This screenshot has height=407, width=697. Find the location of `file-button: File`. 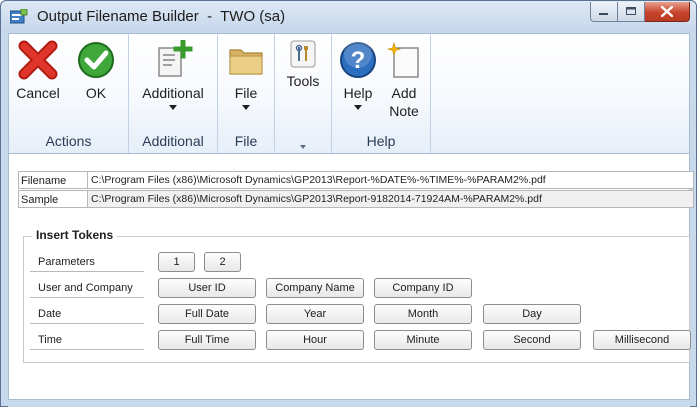

file-button: File is located at coordinates (246, 75).